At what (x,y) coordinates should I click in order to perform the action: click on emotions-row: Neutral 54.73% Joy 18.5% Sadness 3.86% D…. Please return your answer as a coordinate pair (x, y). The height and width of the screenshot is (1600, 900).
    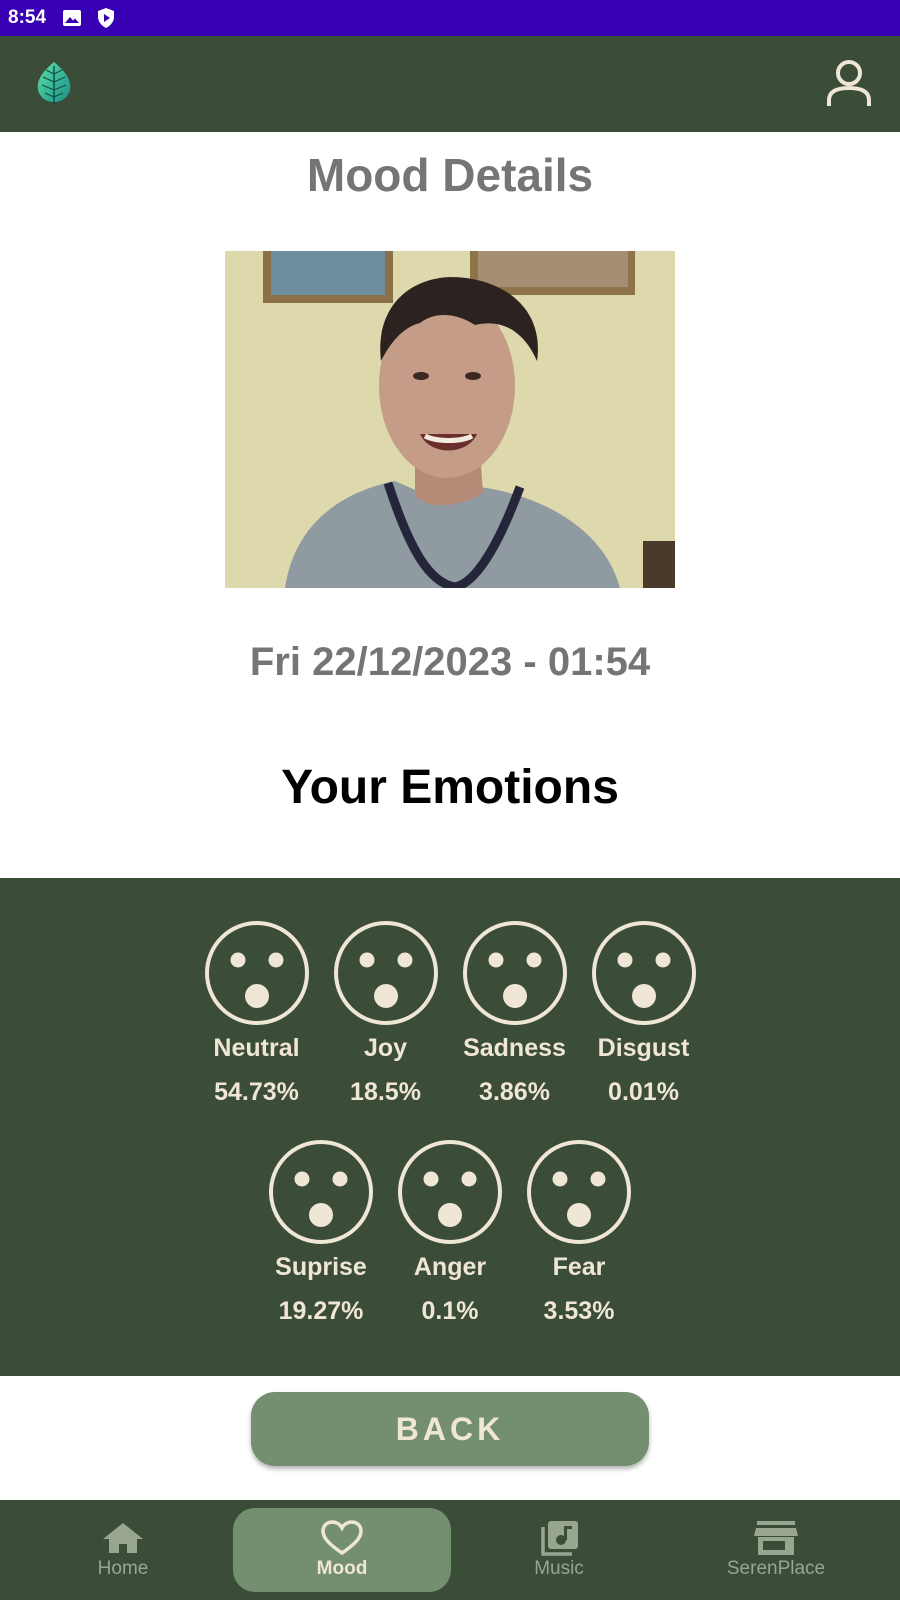
    Looking at the image, I should click on (450, 1013).